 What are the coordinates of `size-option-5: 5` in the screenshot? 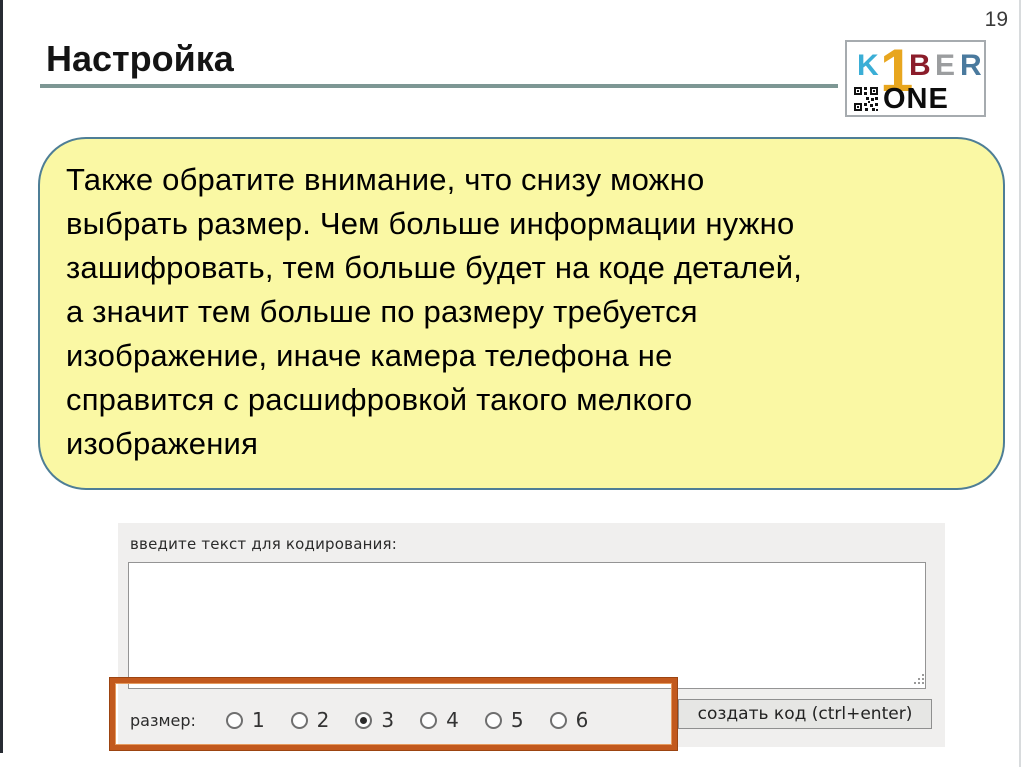 It's located at (504, 720).